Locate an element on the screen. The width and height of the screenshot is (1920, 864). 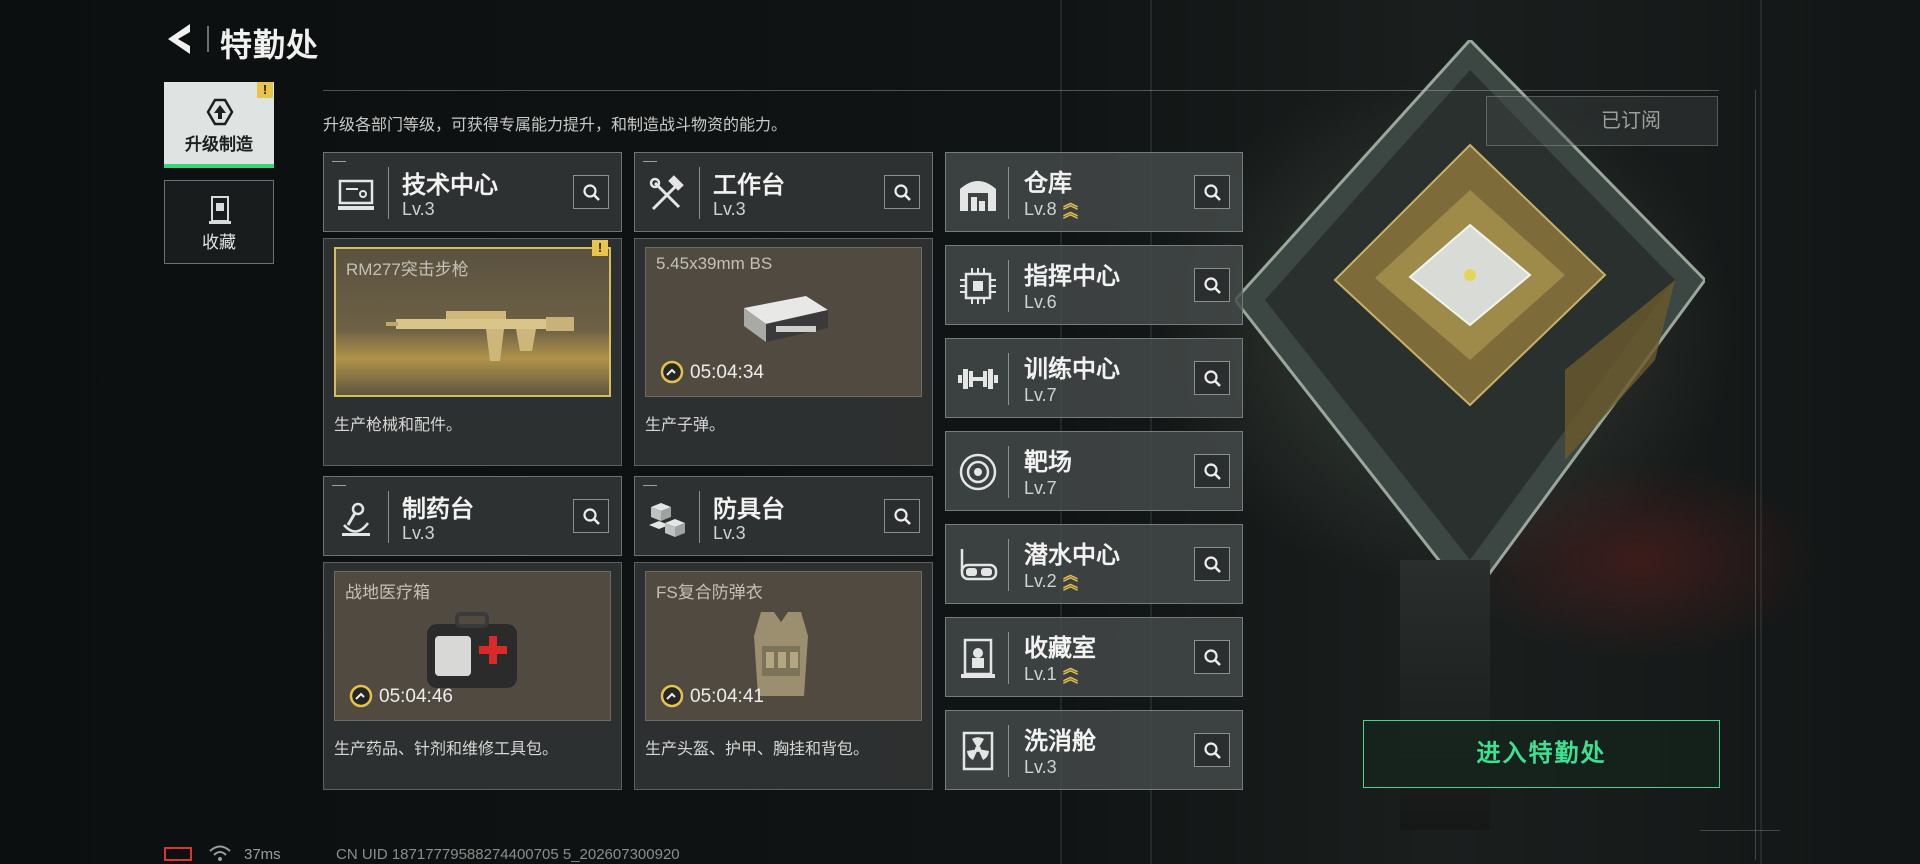
product-slot: 战地医疗箱 05:04:46 is located at coordinates (472, 646).